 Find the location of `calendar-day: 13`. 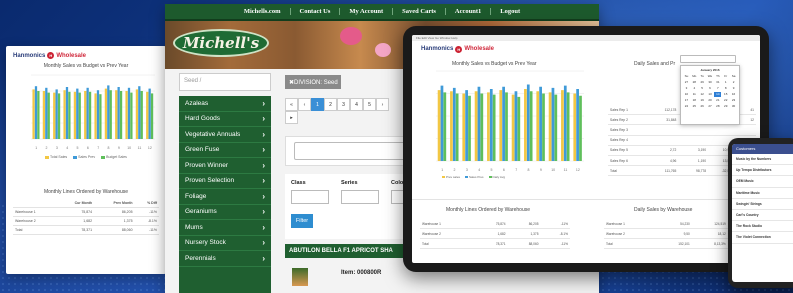

calendar-day: 13 is located at coordinates (710, 94).